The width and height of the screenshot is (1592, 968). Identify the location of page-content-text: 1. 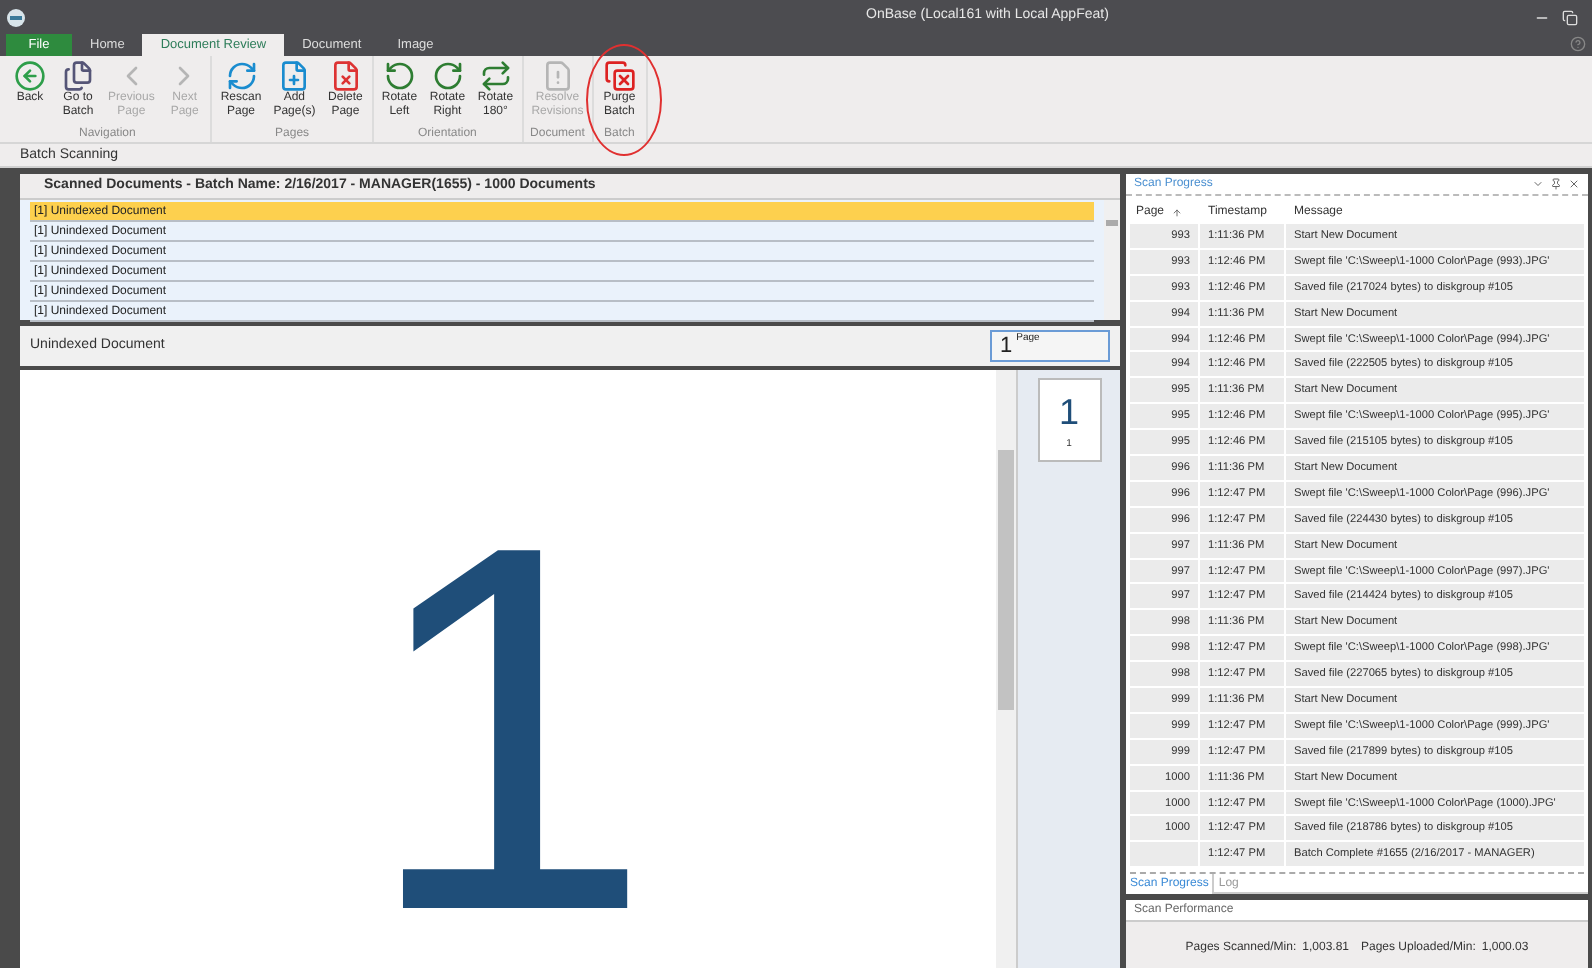
(508, 718).